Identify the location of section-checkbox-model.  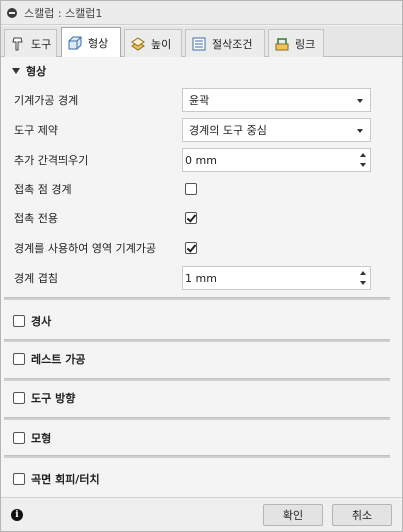
(19, 438).